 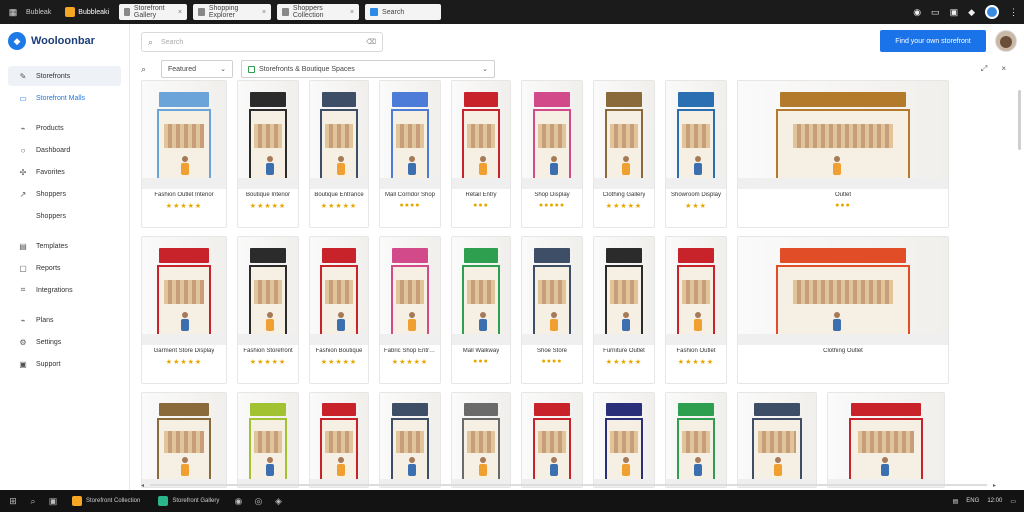 What do you see at coordinates (53, 501) in the screenshot?
I see `file-explorer-icon: ▣` at bounding box center [53, 501].